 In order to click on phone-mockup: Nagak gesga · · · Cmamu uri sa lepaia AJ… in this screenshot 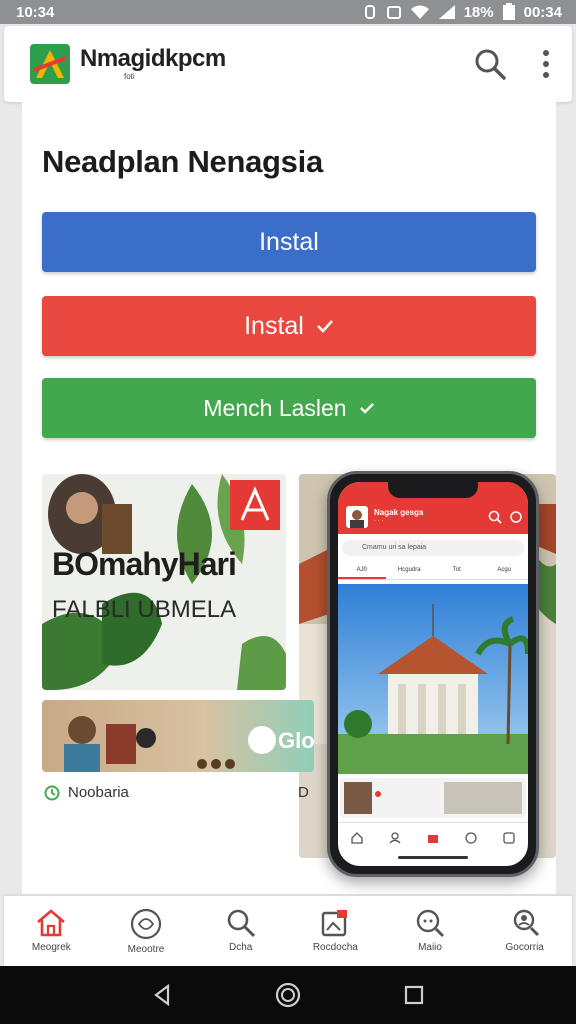, I will do `click(433, 674)`.